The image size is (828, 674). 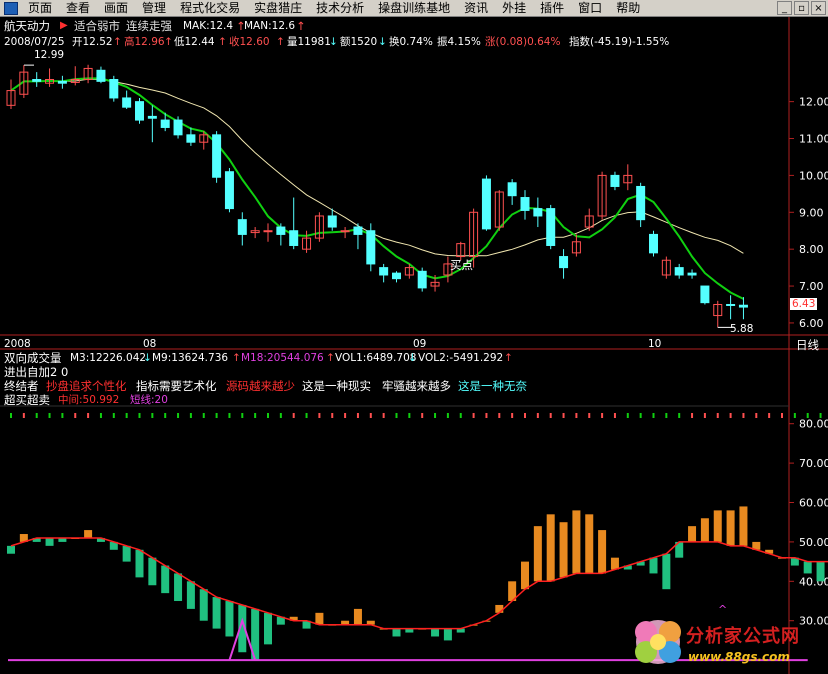 I want to click on slogan-3: 源码越来越少, so click(x=260, y=386).